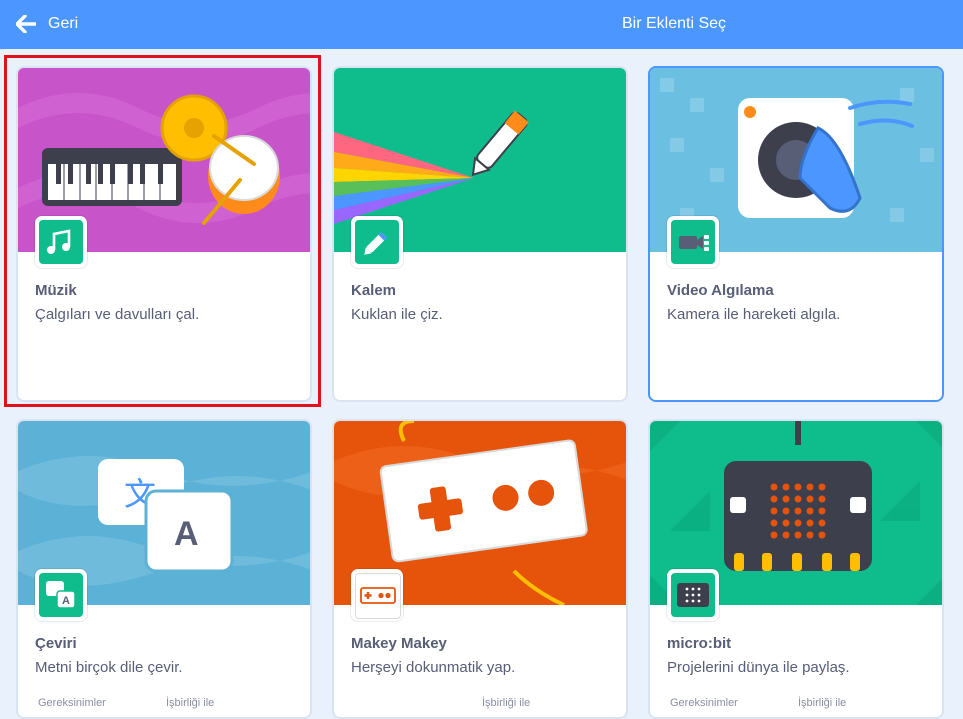 The height and width of the screenshot is (719, 963). Describe the element at coordinates (374, 290) in the screenshot. I see `extension-name: Kalem` at that location.